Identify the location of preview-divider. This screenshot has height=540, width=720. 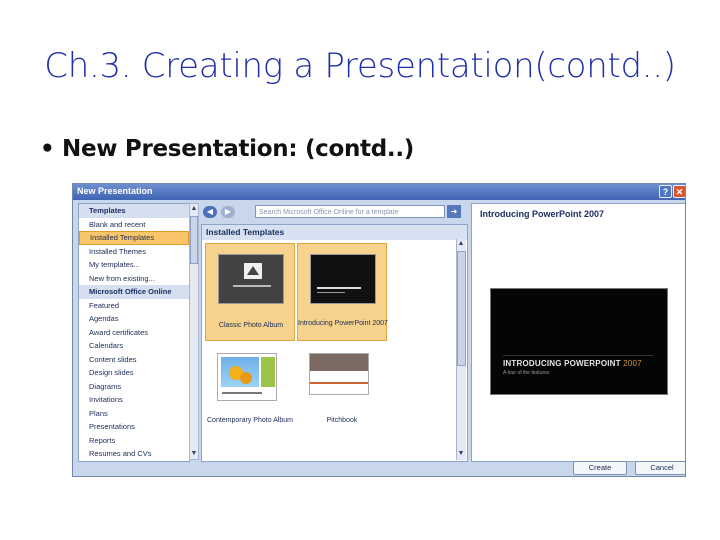
(578, 355).